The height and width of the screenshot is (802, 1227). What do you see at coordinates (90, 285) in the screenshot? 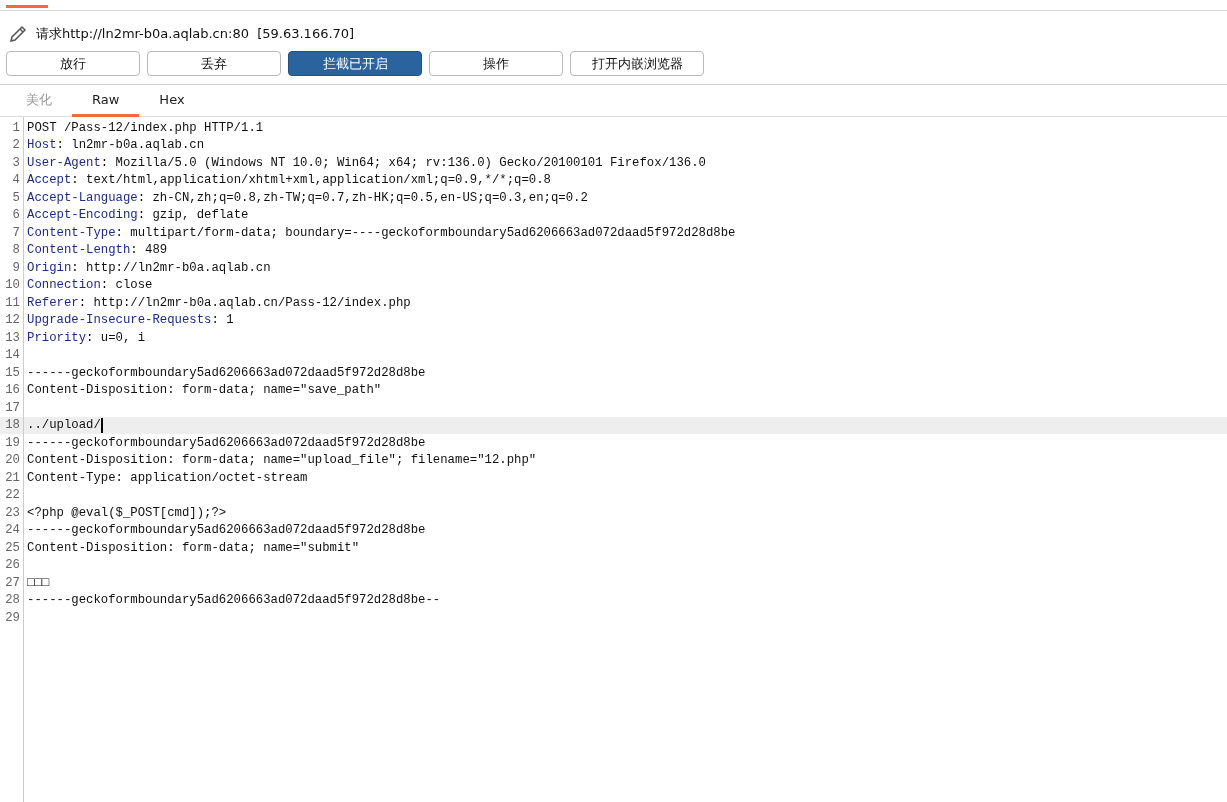
I see `code-line: Connection: close` at bounding box center [90, 285].